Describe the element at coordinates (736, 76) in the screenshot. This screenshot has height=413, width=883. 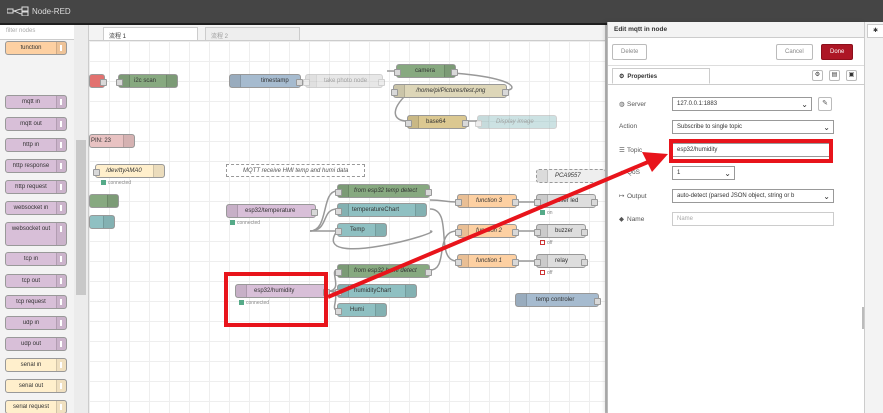
I see `edit-tray-tabs: ⚙ Properties ⚙ ▤ ▣` at that location.